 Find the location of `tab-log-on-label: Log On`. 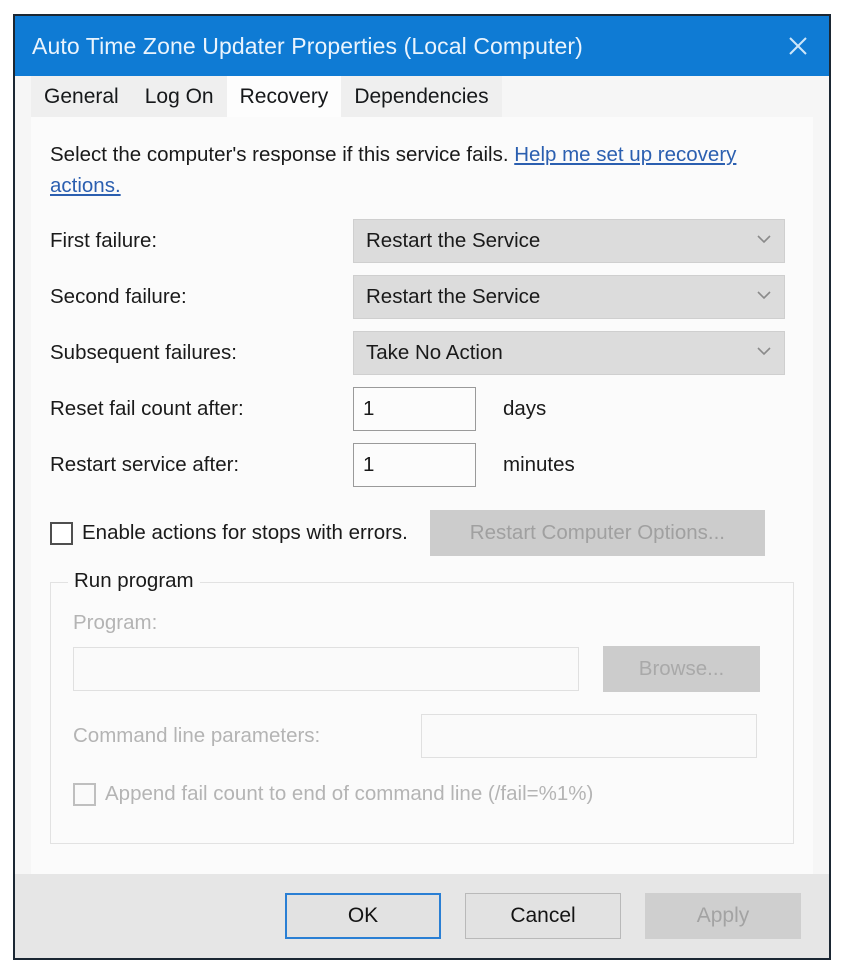

tab-log-on-label: Log On is located at coordinates (179, 96).